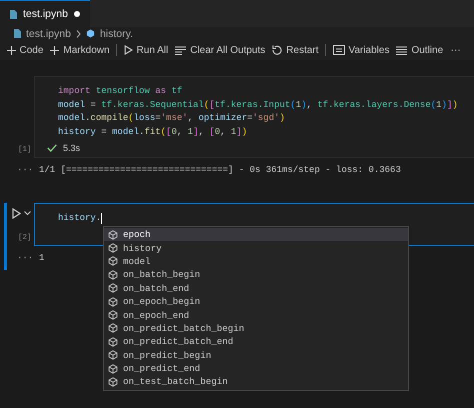 The width and height of the screenshot is (474, 408). Describe the element at coordinates (256, 369) in the screenshot. I see `suggestion-item: on_predict_end` at that location.